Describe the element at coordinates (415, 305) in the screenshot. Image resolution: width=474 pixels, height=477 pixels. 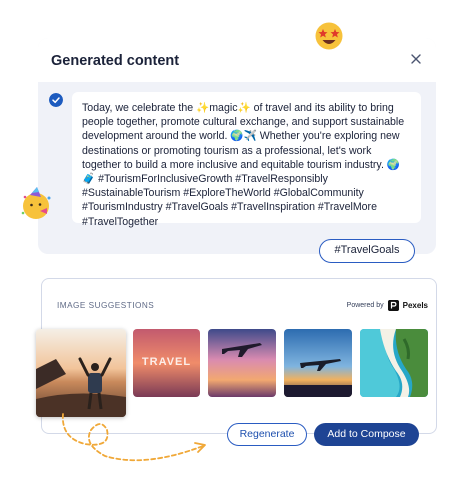
I see `pexels-name: Pexels` at that location.